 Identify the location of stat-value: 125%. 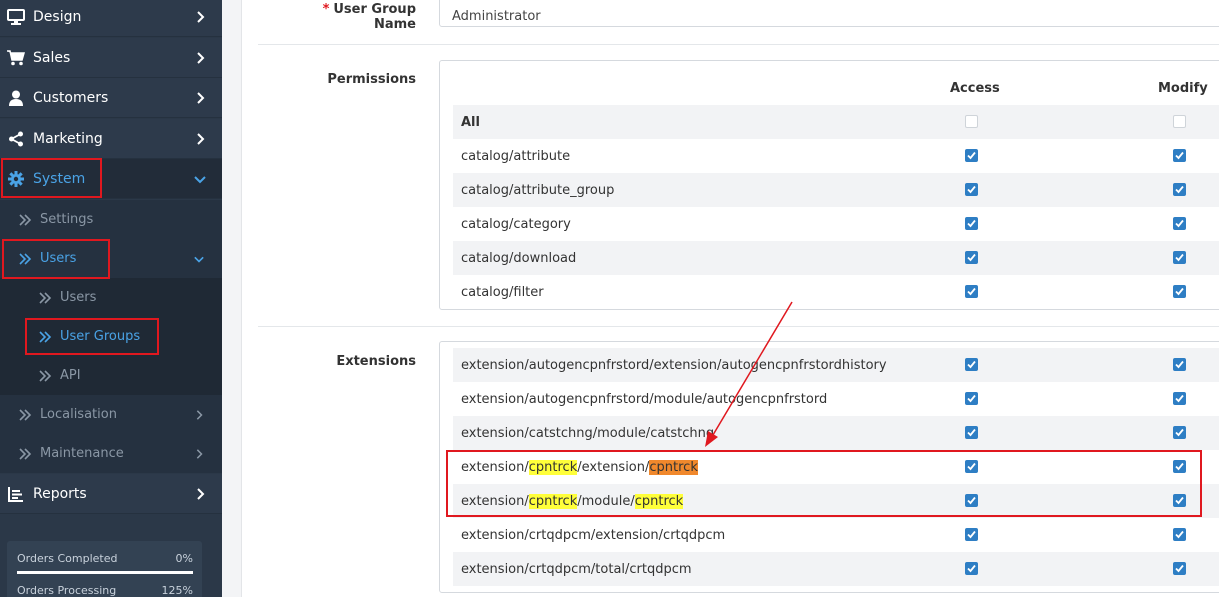
(177, 590).